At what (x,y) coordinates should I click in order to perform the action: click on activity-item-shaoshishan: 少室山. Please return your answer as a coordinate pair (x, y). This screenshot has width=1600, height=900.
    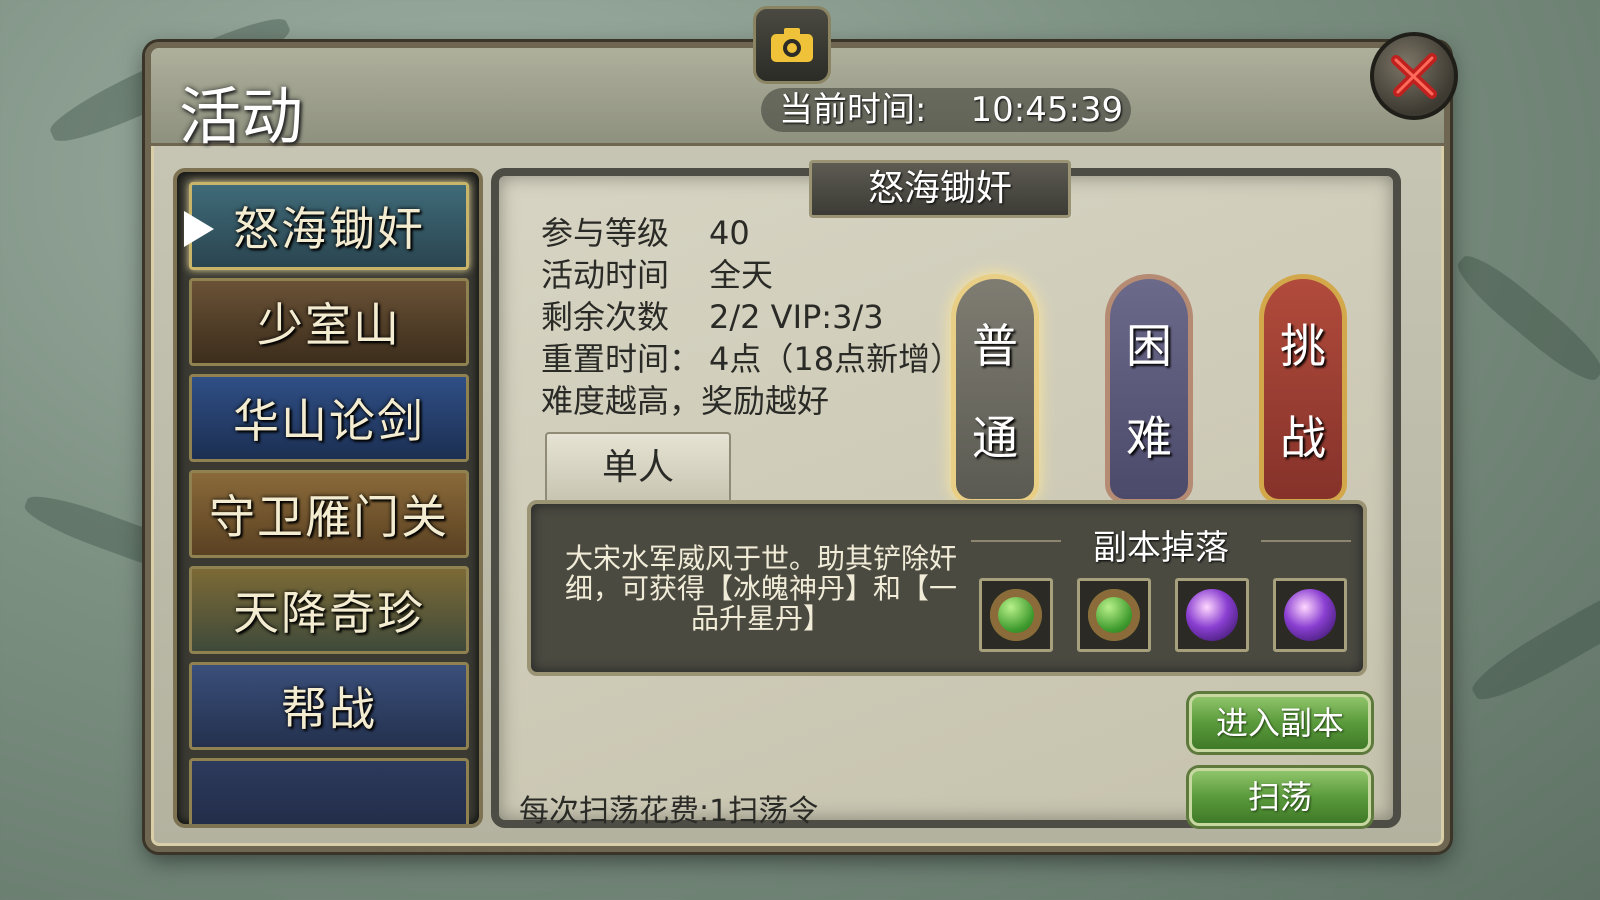
    Looking at the image, I should click on (329, 322).